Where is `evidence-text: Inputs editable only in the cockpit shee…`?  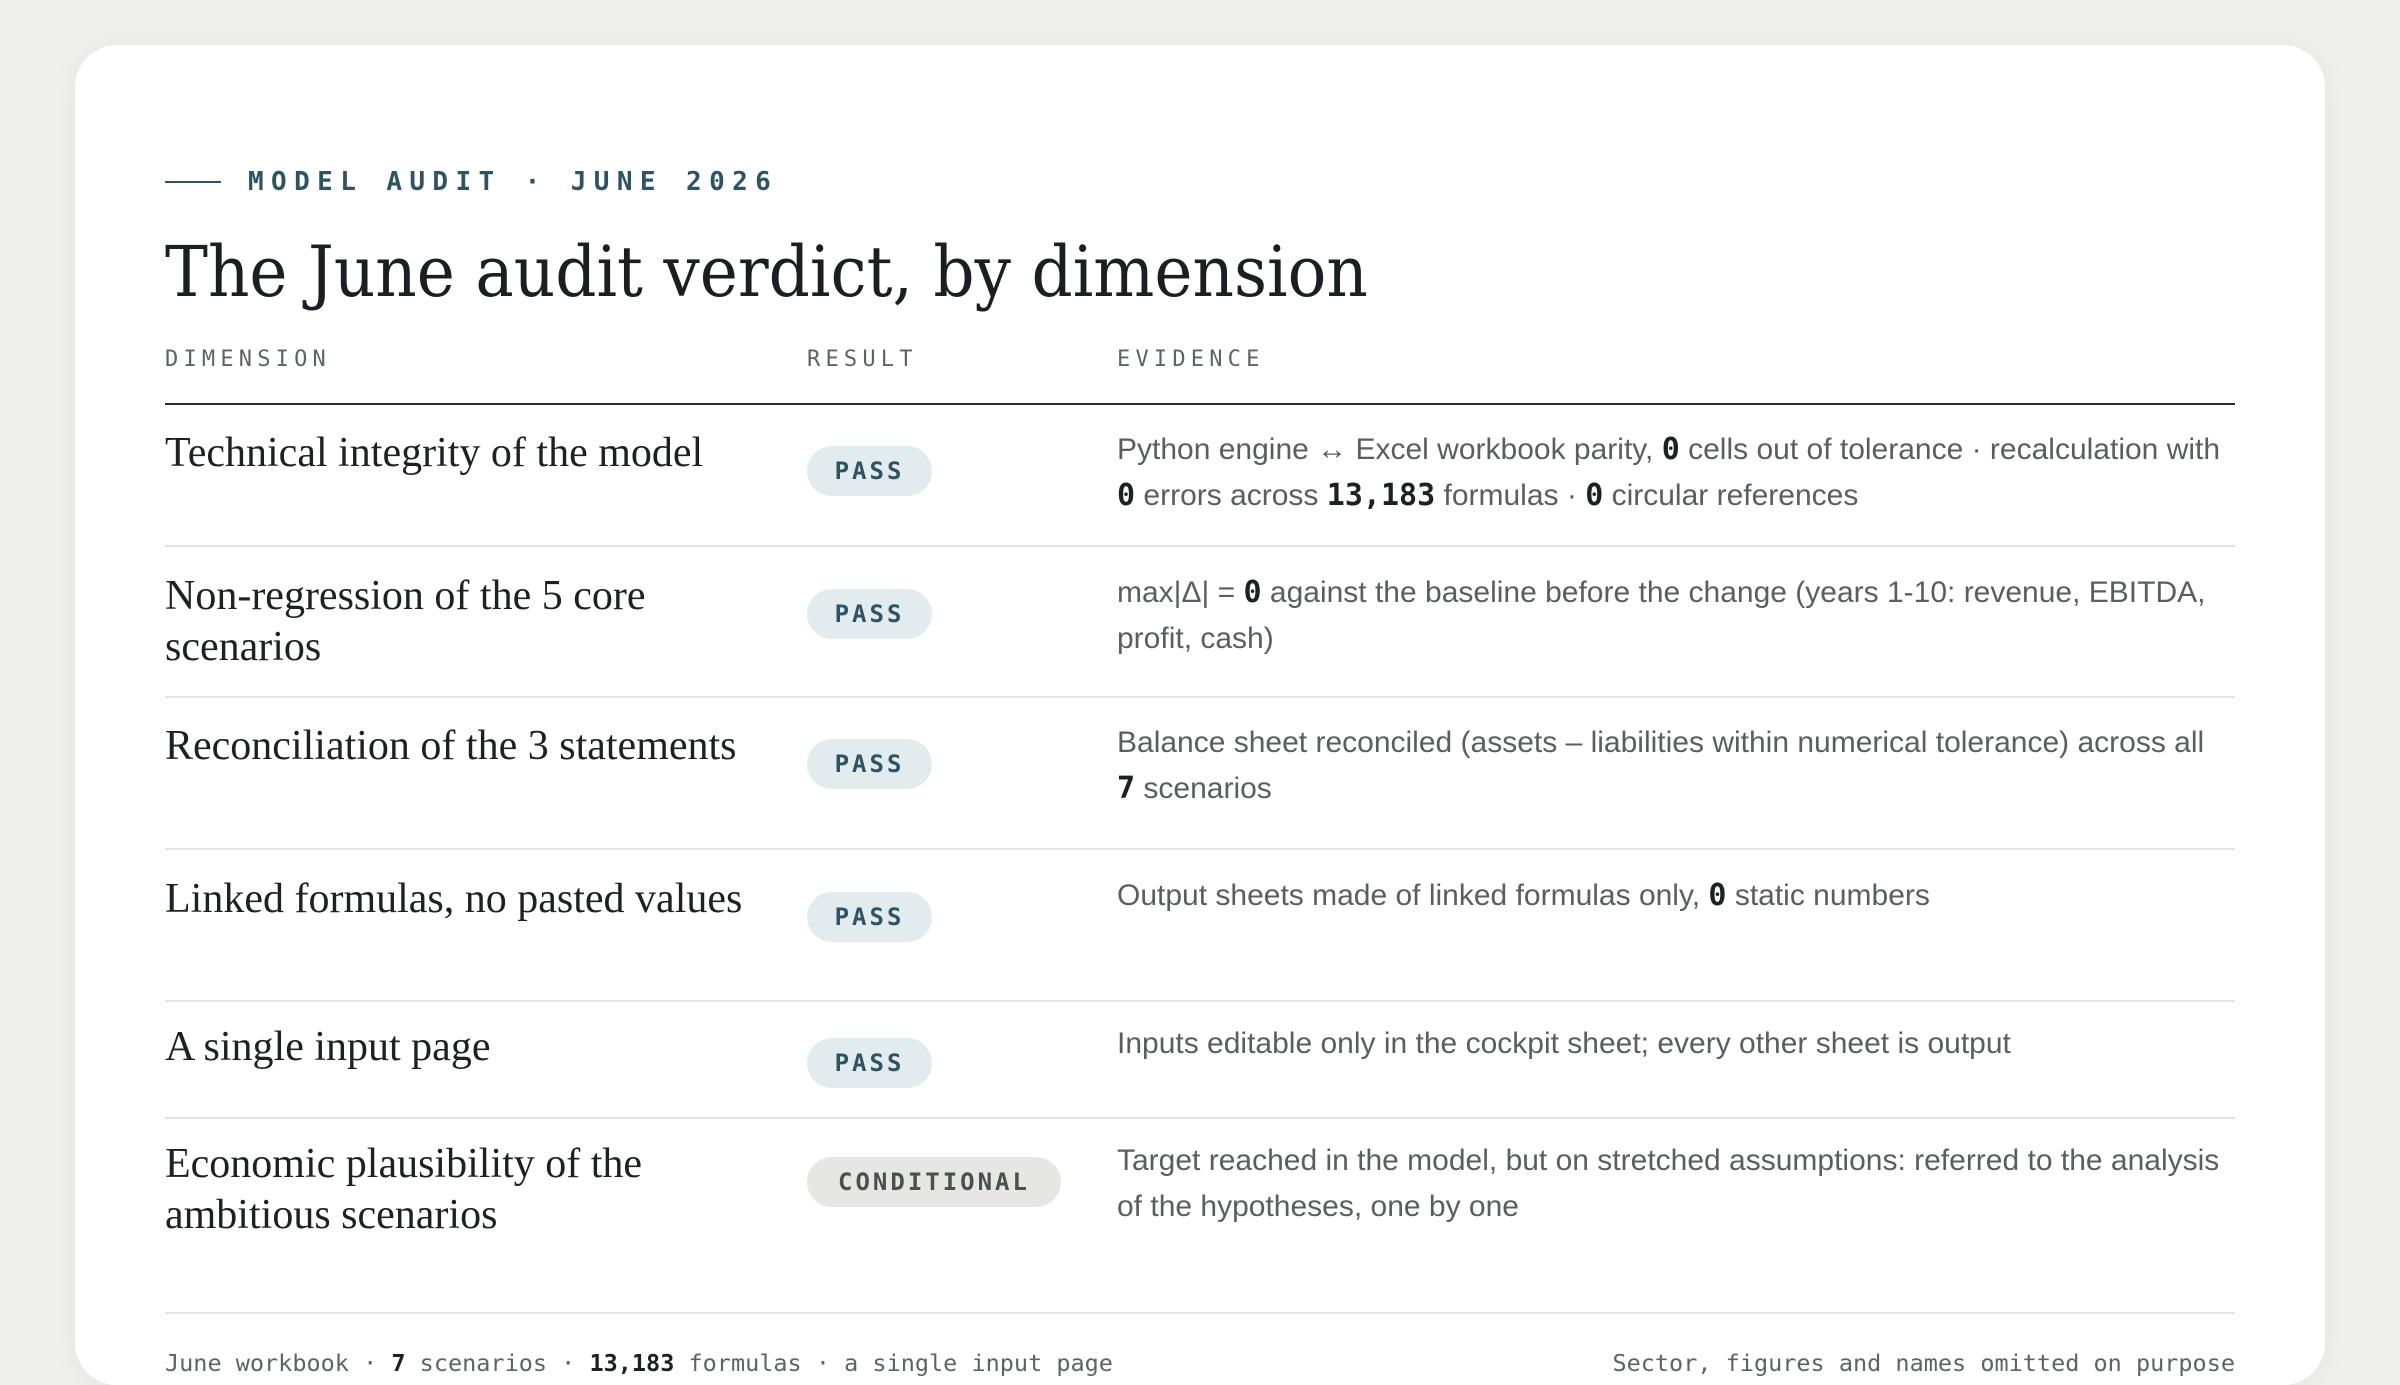 evidence-text: Inputs editable only in the cockpit shee… is located at coordinates (1564, 1043).